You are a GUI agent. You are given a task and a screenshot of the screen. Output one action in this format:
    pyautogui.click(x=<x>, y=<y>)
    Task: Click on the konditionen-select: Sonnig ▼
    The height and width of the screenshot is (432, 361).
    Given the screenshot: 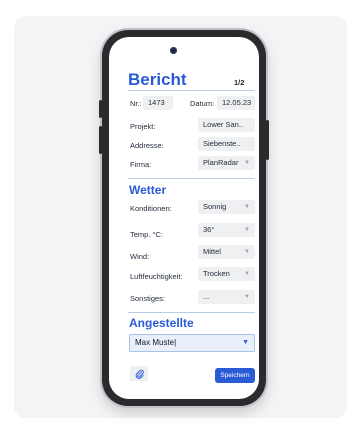 What is the action you would take?
    pyautogui.click(x=226, y=207)
    